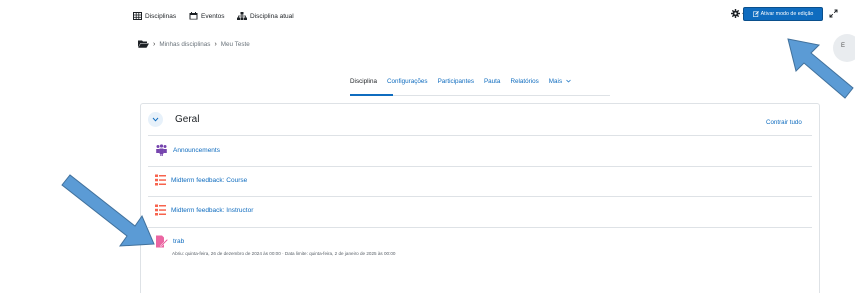 Image resolution: width=855 pixels, height=293 pixels. Describe the element at coordinates (755, 14) in the screenshot. I see `edit-icon` at that location.